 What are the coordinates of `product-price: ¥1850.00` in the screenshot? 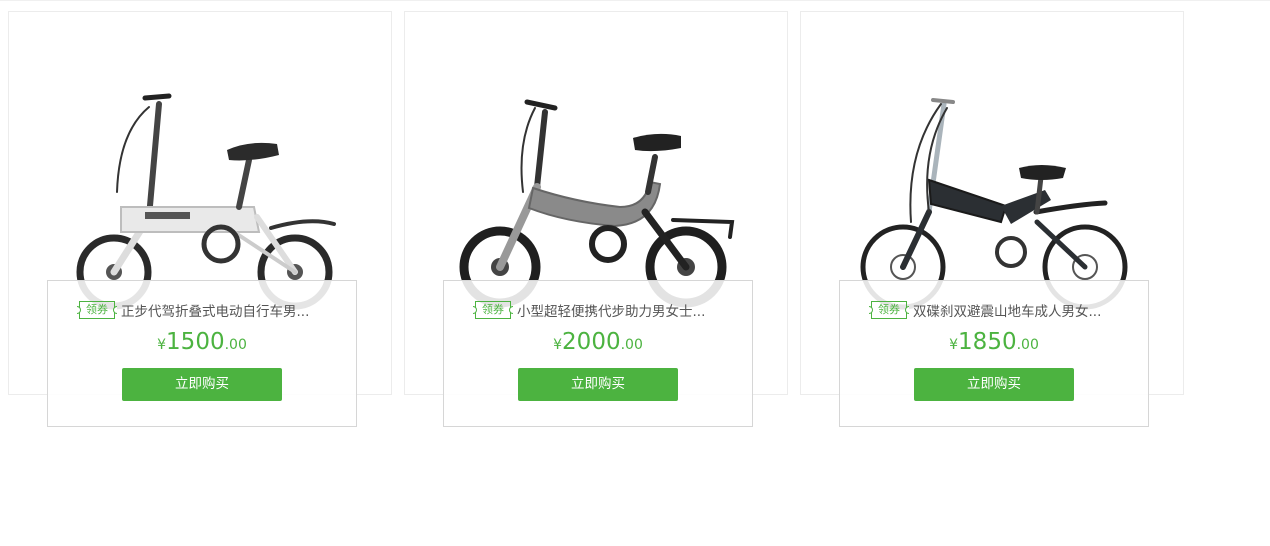 It's located at (994, 342).